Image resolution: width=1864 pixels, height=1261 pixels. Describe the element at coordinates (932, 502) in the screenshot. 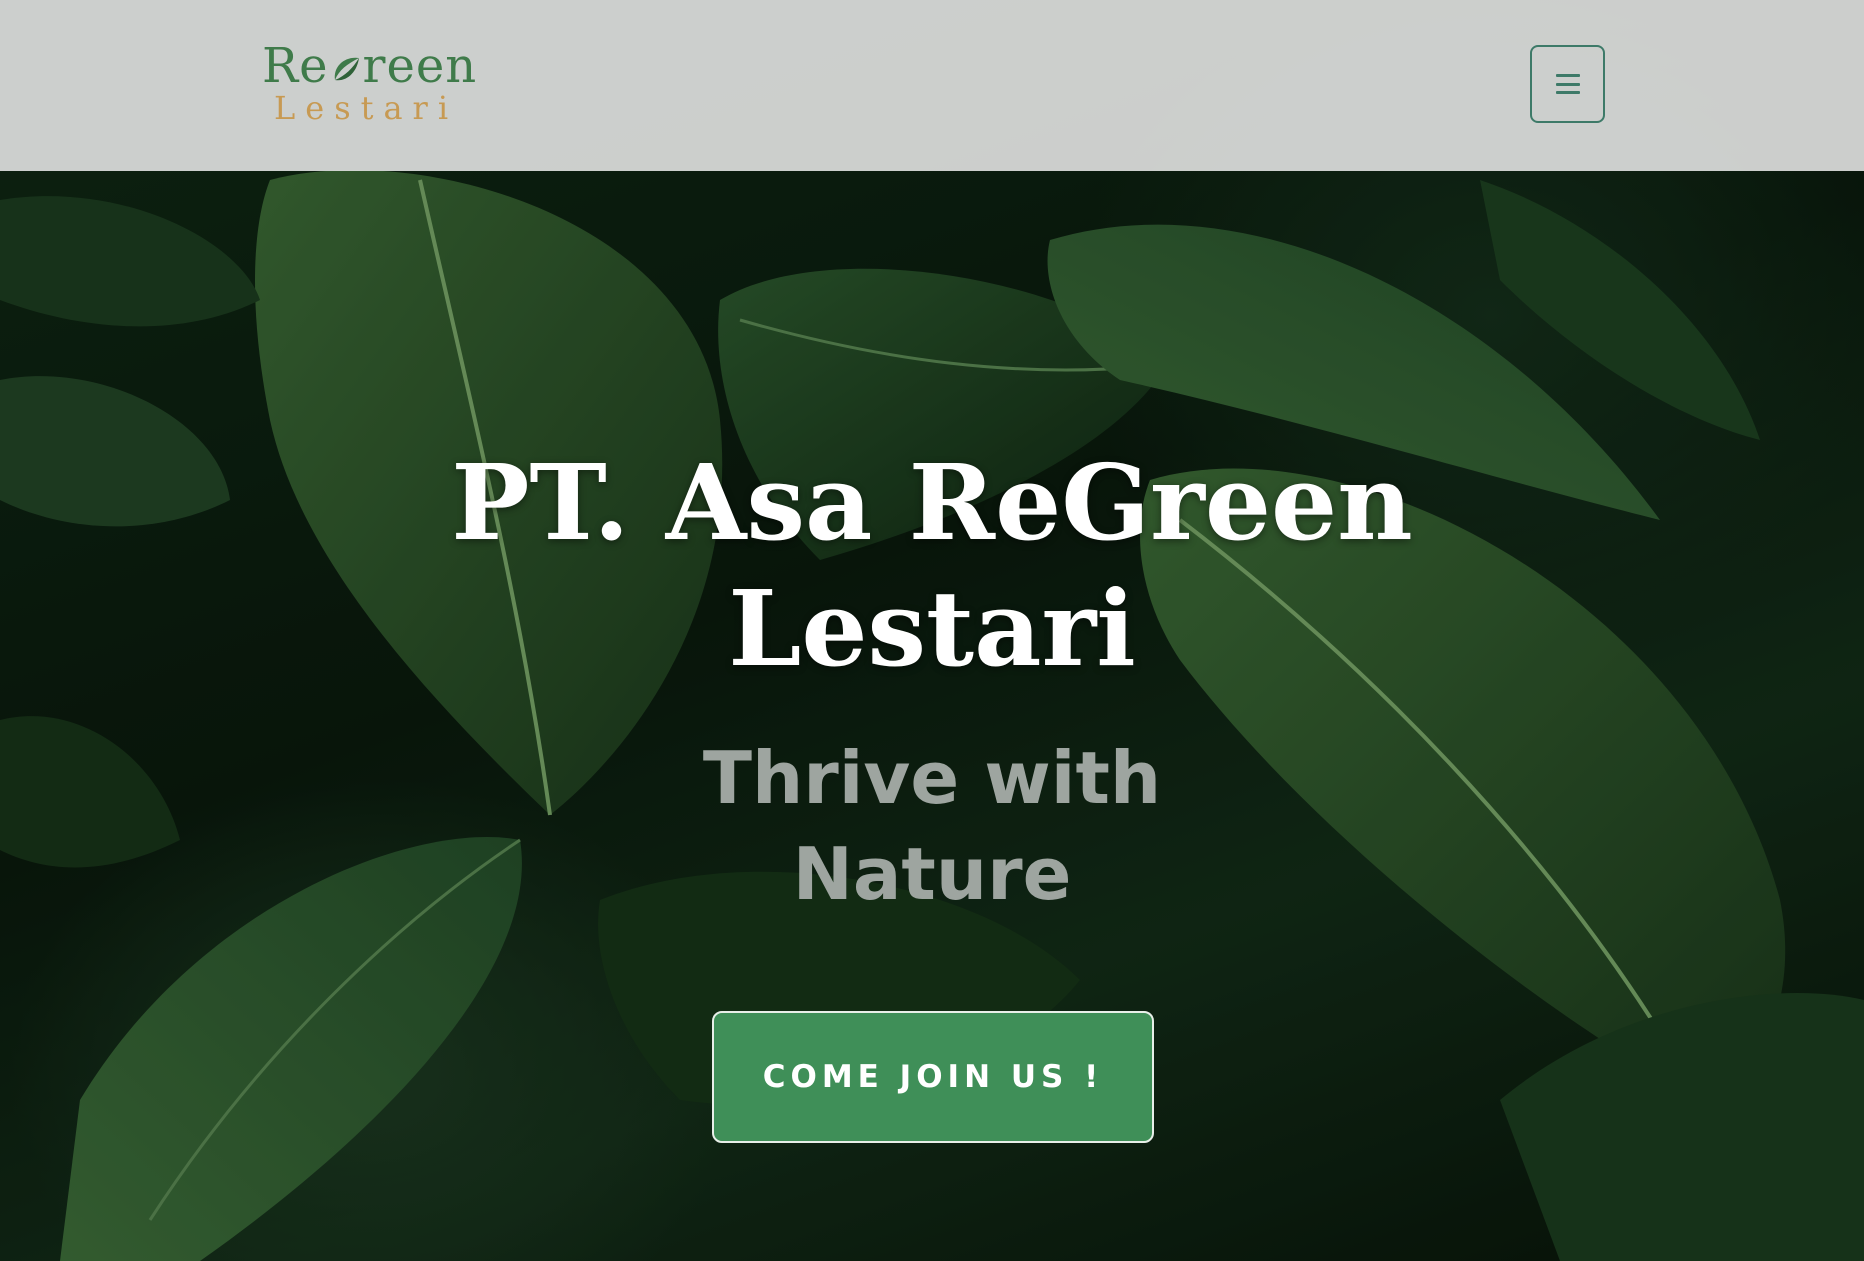

I see `hero-title-line1: PT. Asa ReGreen` at that location.